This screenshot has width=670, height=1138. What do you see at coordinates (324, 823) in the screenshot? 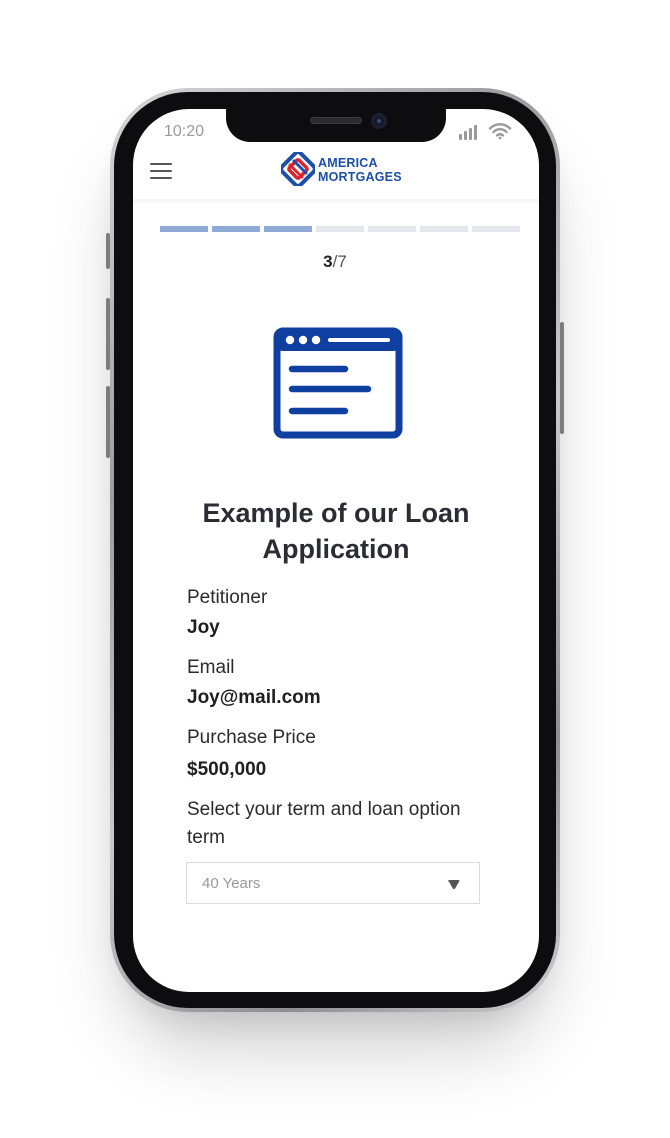
I see `term-select-label: Select your term and loan option term` at bounding box center [324, 823].